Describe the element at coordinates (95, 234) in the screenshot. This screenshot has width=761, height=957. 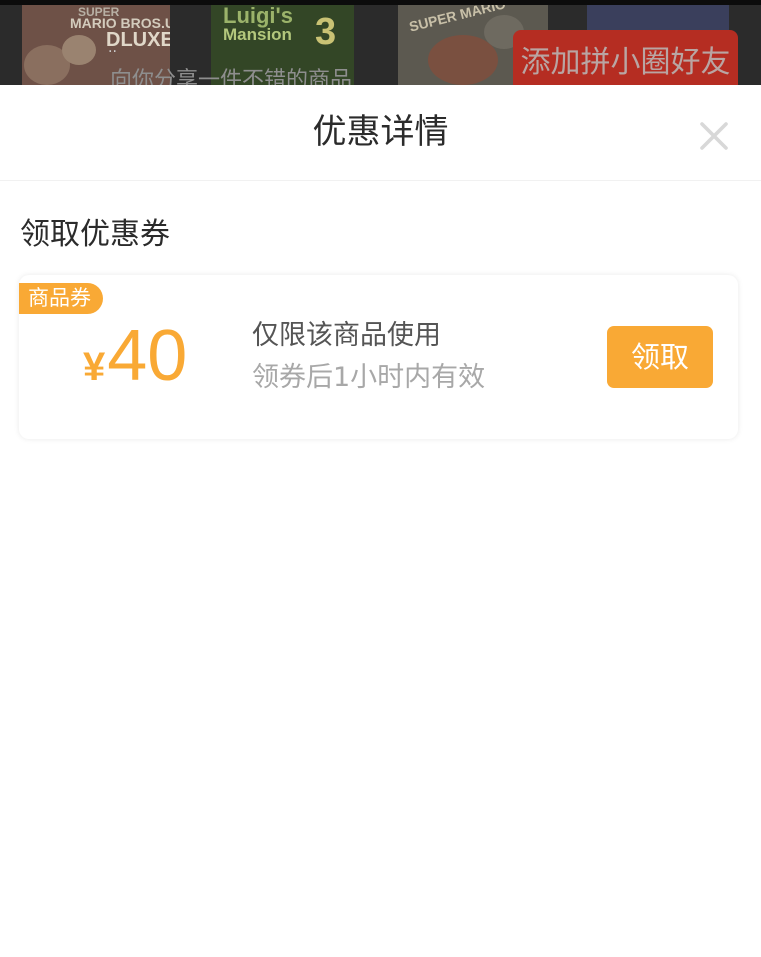
I see `section-title: 领取优惠券` at that location.